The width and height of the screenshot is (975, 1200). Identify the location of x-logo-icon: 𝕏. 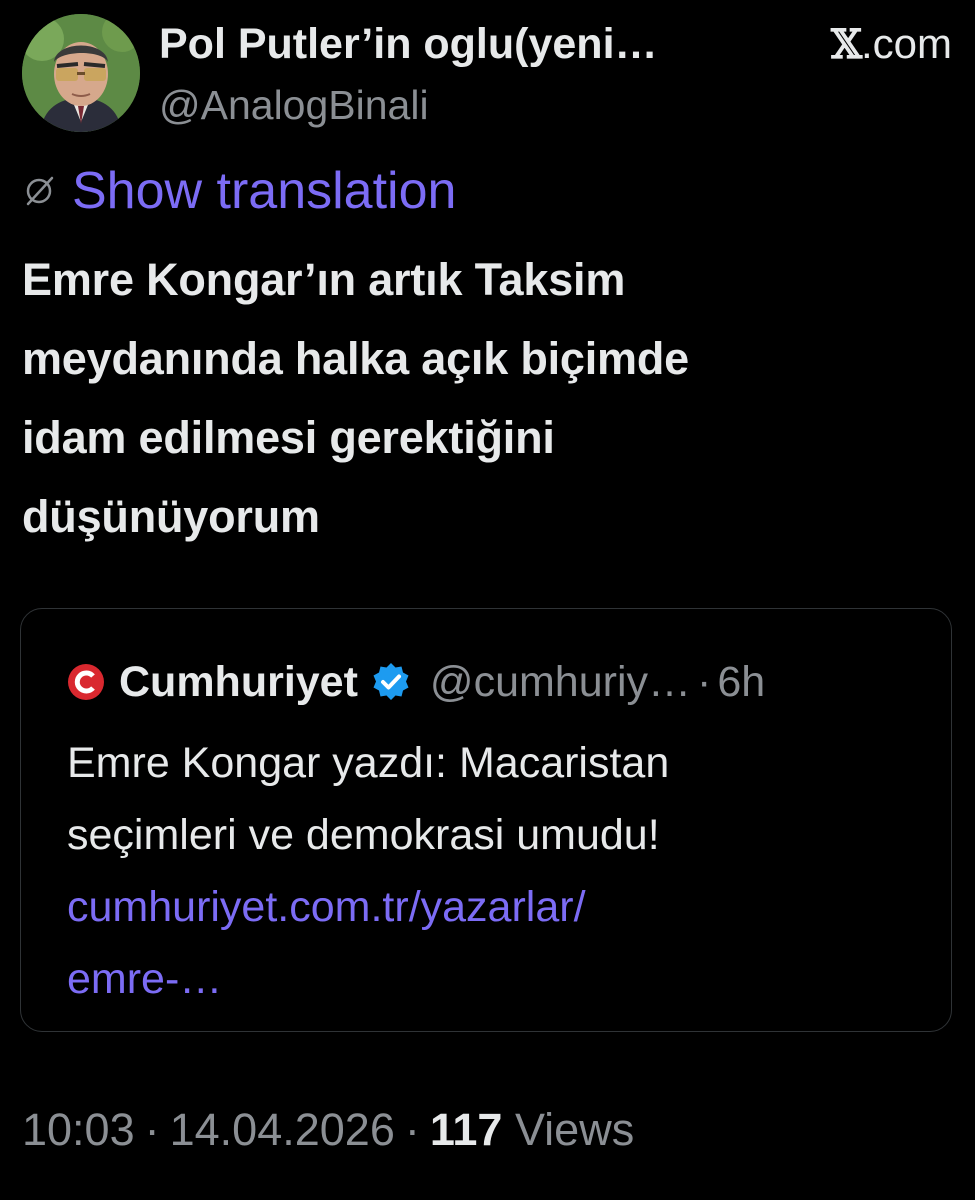
(846, 44).